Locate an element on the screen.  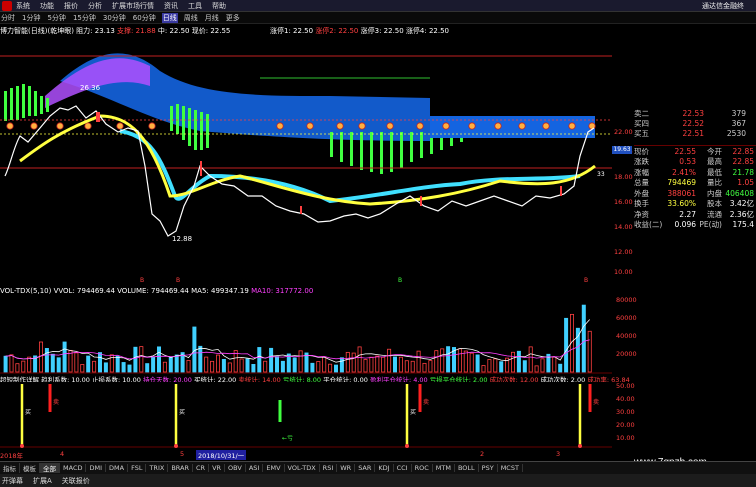
indicator-tab: CR is located at coordinates (201, 468).